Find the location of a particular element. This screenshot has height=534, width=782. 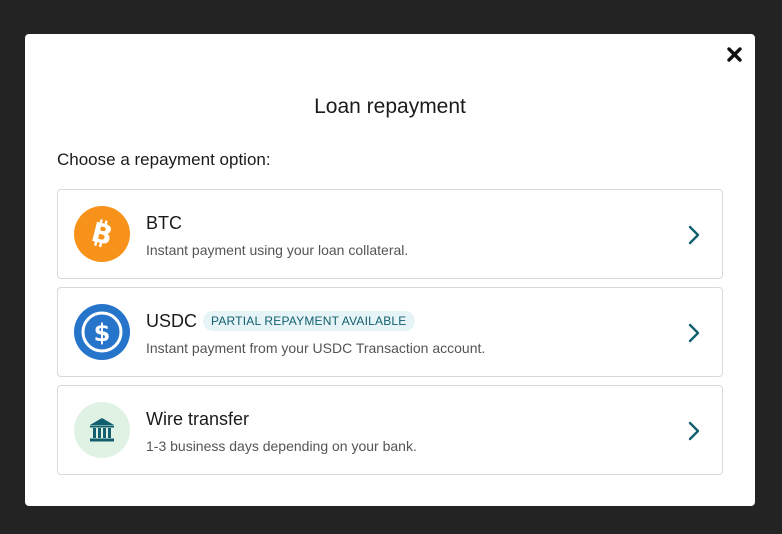

bank-icon is located at coordinates (102, 430).